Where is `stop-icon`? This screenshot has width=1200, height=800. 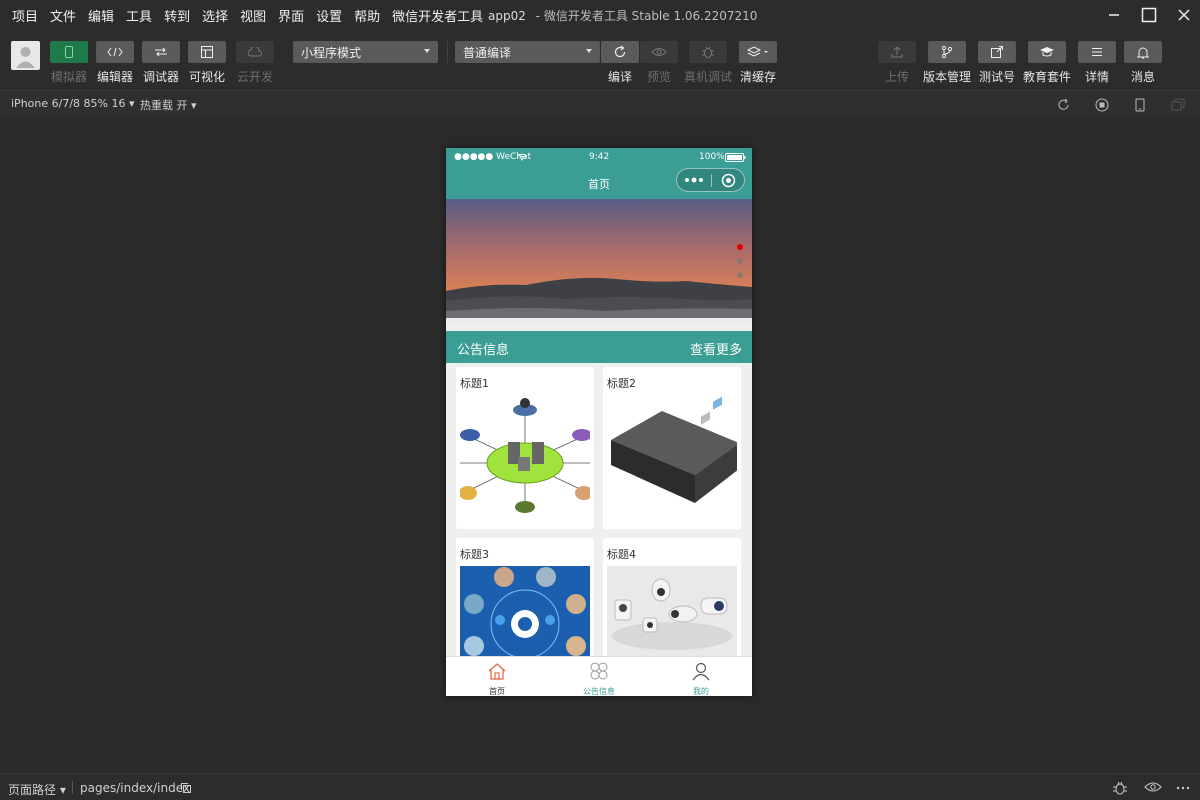 stop-icon is located at coordinates (1102, 105).